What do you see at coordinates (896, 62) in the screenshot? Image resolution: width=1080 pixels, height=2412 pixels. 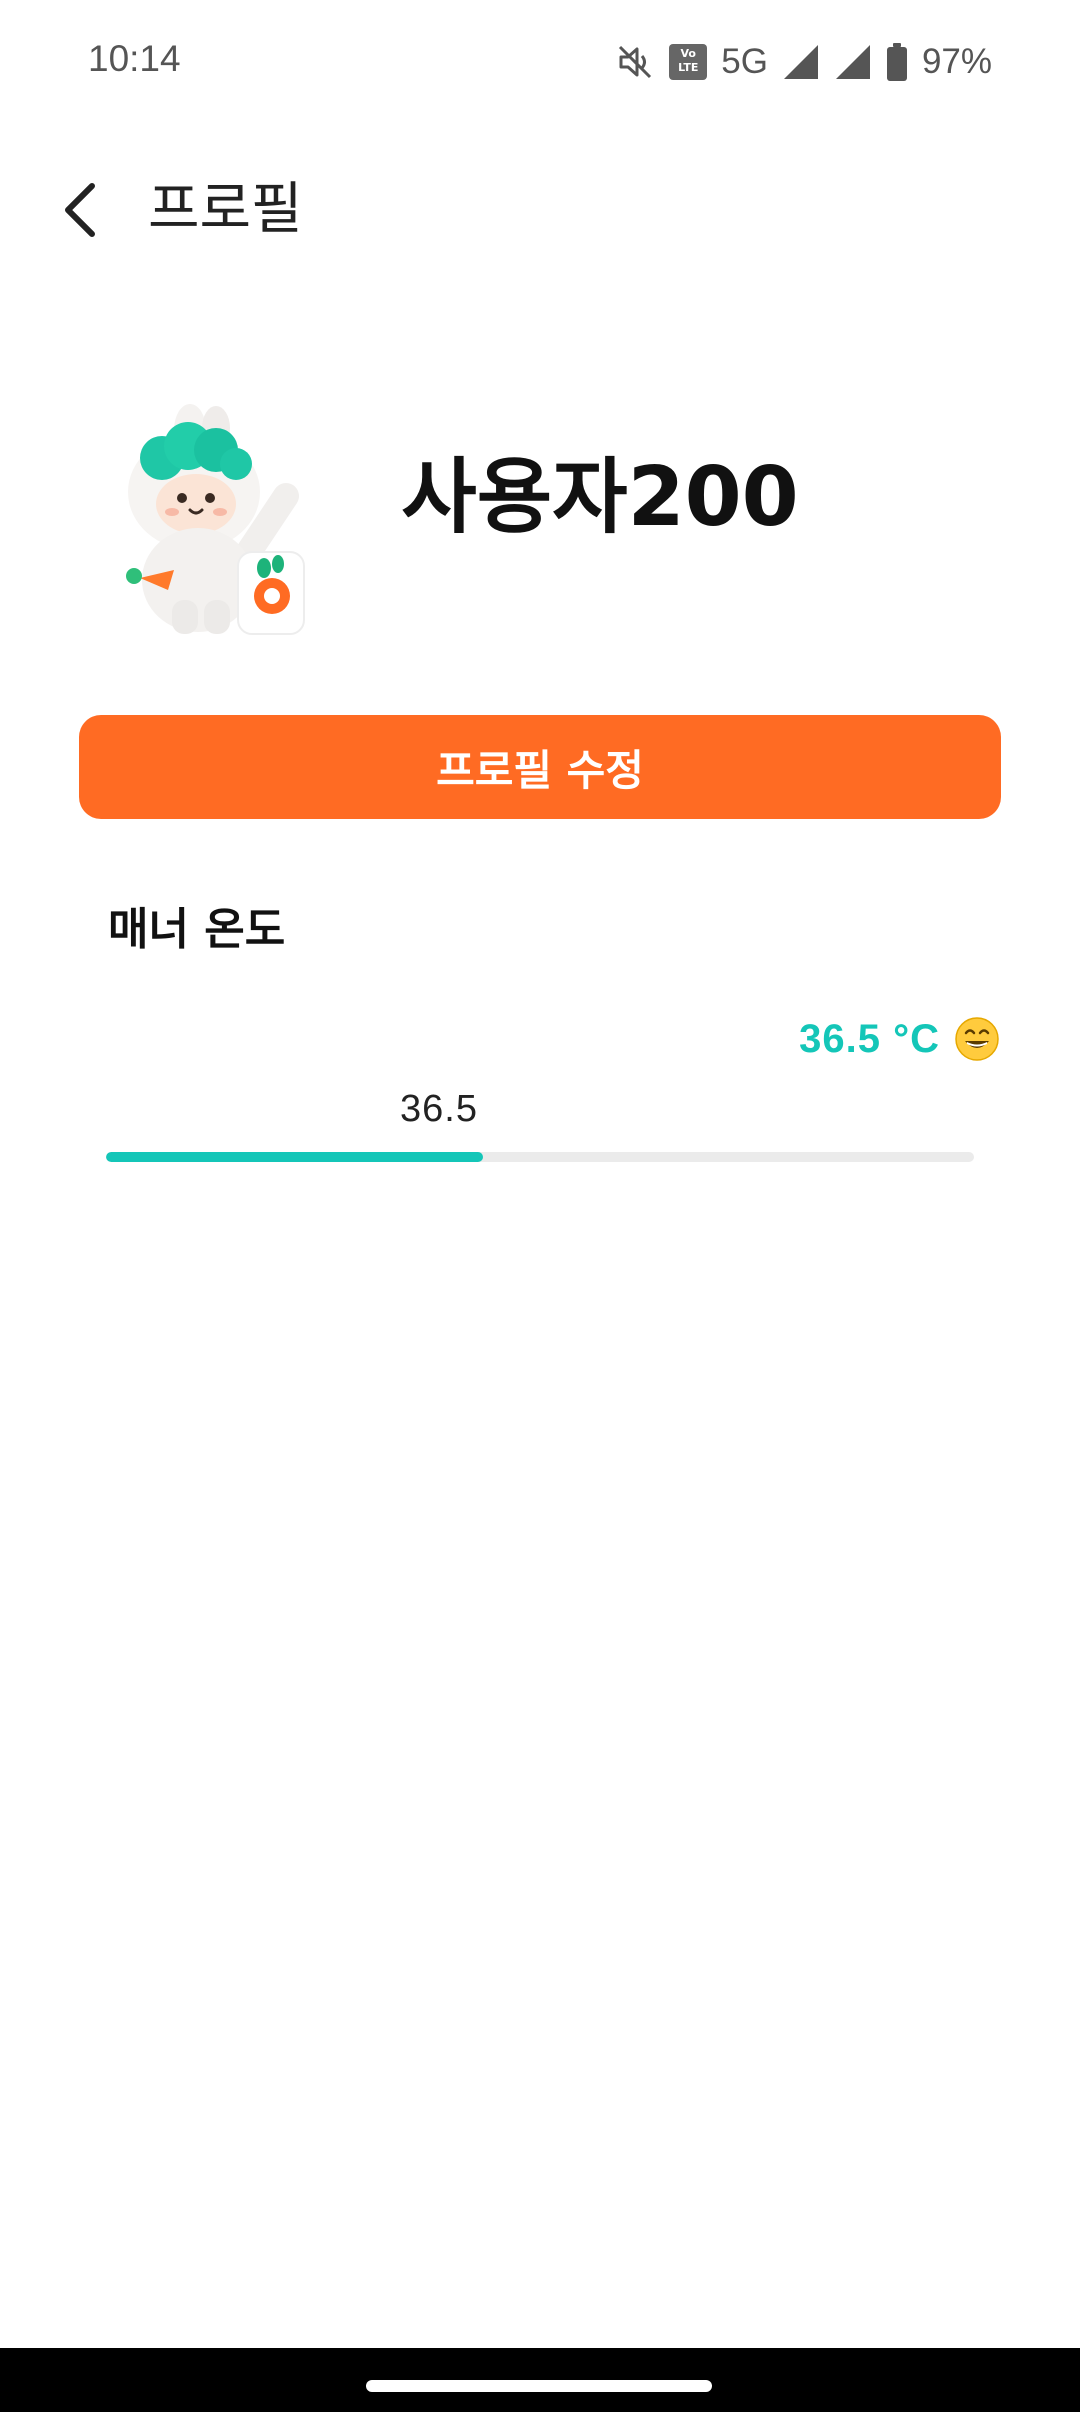 I see `battery-icon` at bounding box center [896, 62].